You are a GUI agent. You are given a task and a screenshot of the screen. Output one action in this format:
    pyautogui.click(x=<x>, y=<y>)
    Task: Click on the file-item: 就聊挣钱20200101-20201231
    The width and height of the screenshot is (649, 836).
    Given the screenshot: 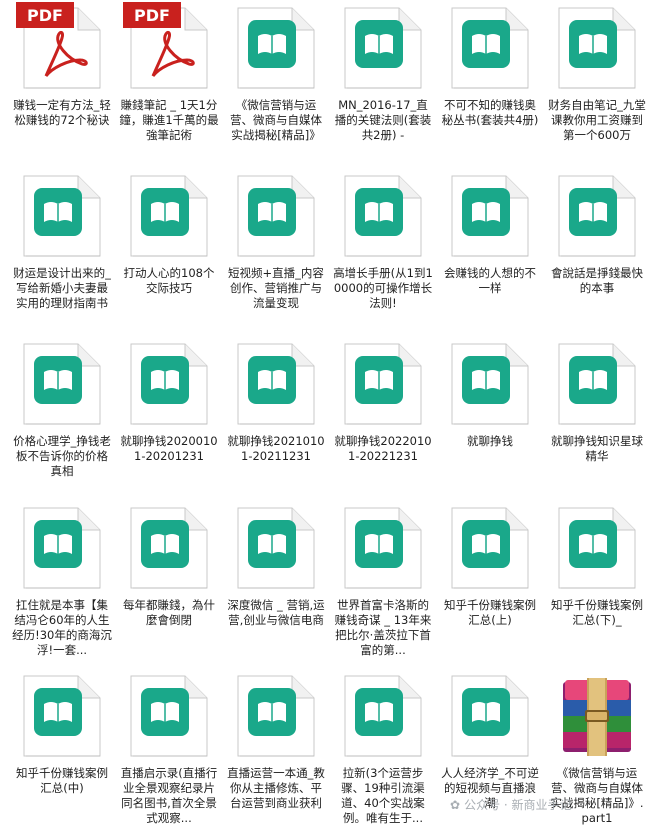 What is the action you would take?
    pyautogui.click(x=169, y=420)
    